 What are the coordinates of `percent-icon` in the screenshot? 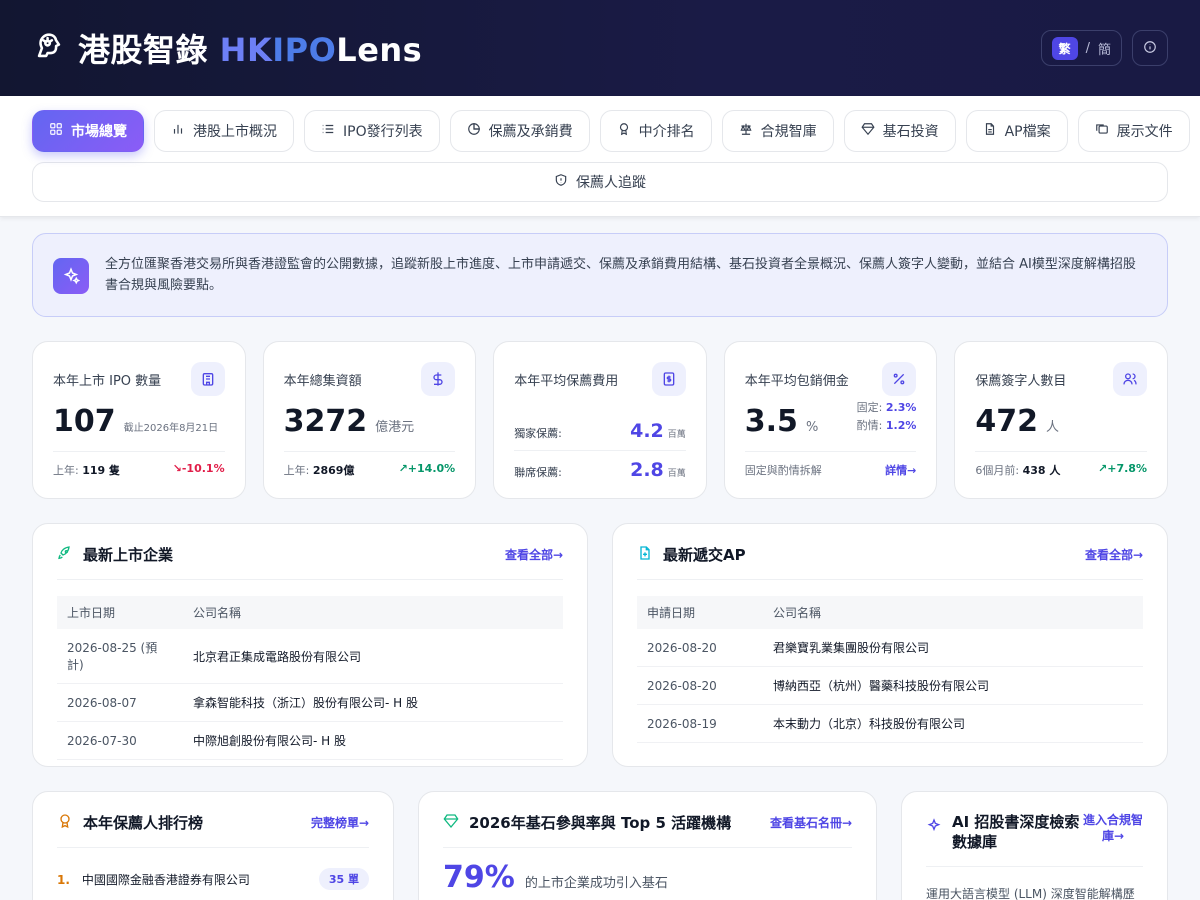 It's located at (899, 379).